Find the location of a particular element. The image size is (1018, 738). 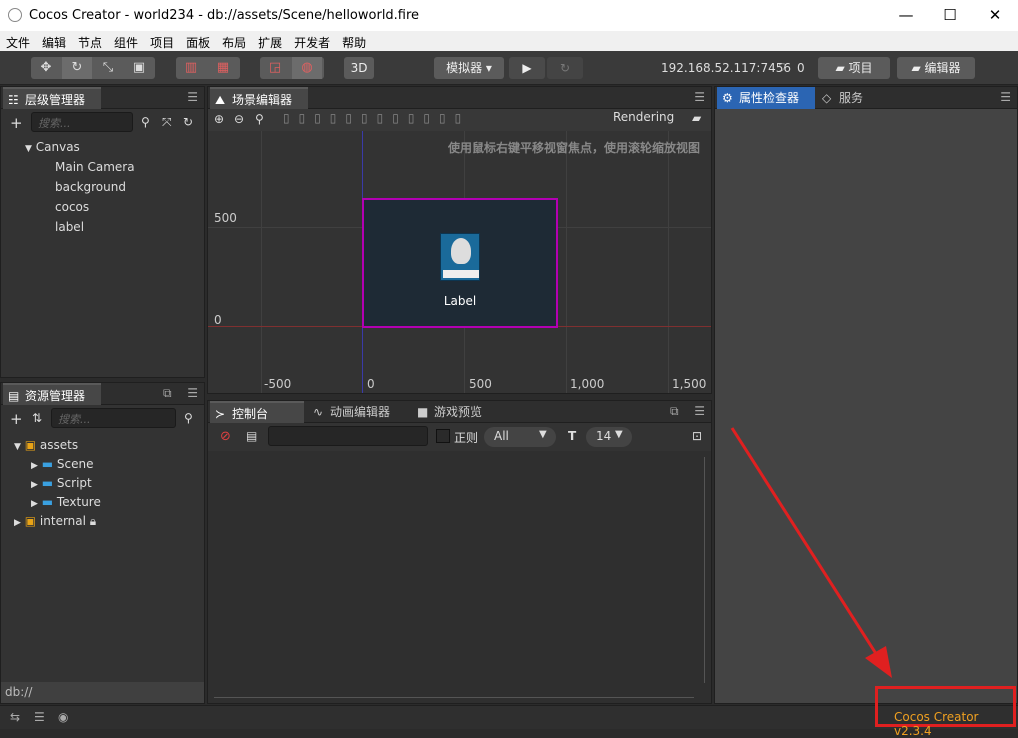

sync-icon: ⇆ is located at coordinates (15, 717).